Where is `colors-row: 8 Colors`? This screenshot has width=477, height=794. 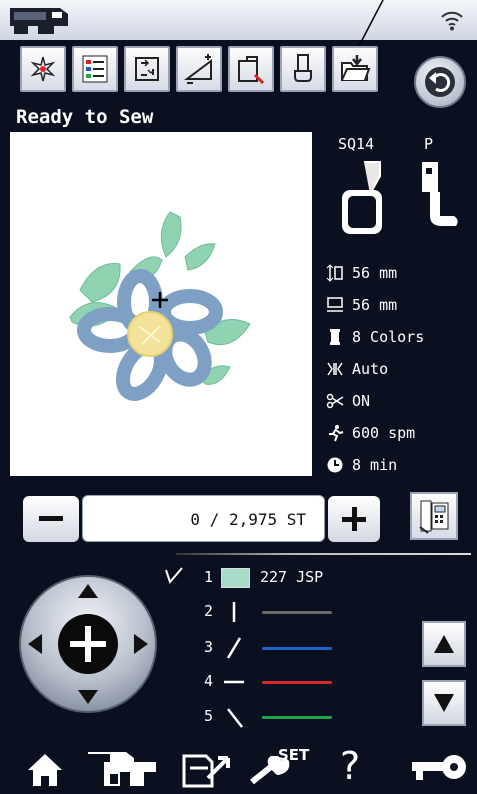 colors-row: 8 Colors is located at coordinates (375, 337).